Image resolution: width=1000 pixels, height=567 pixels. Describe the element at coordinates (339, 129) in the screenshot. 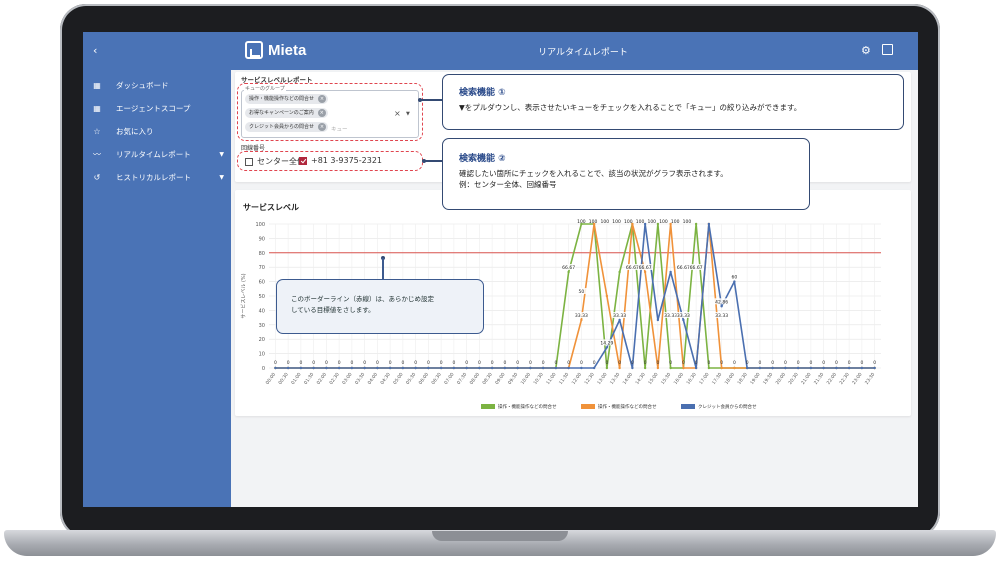

I see `queue-search-input: キュー` at that location.